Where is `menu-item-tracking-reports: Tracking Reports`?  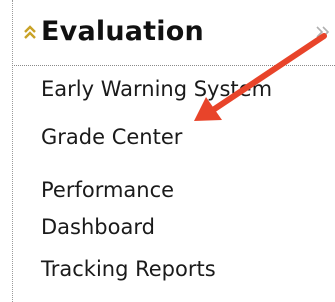 menu-item-tracking-reports: Tracking Reports is located at coordinates (128, 269).